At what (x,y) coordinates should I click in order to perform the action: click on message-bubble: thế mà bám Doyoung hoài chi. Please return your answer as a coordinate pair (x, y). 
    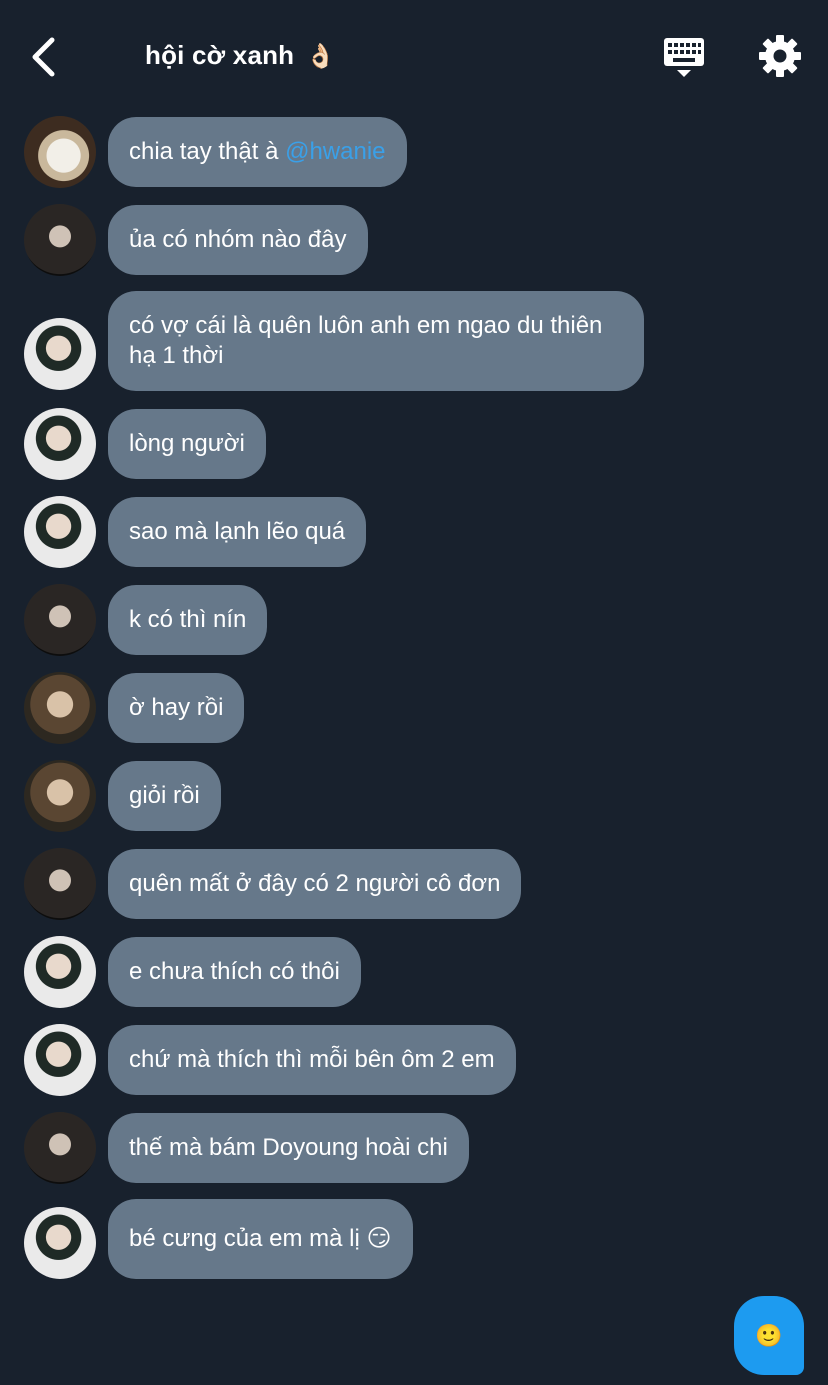
    Looking at the image, I should click on (288, 1148).